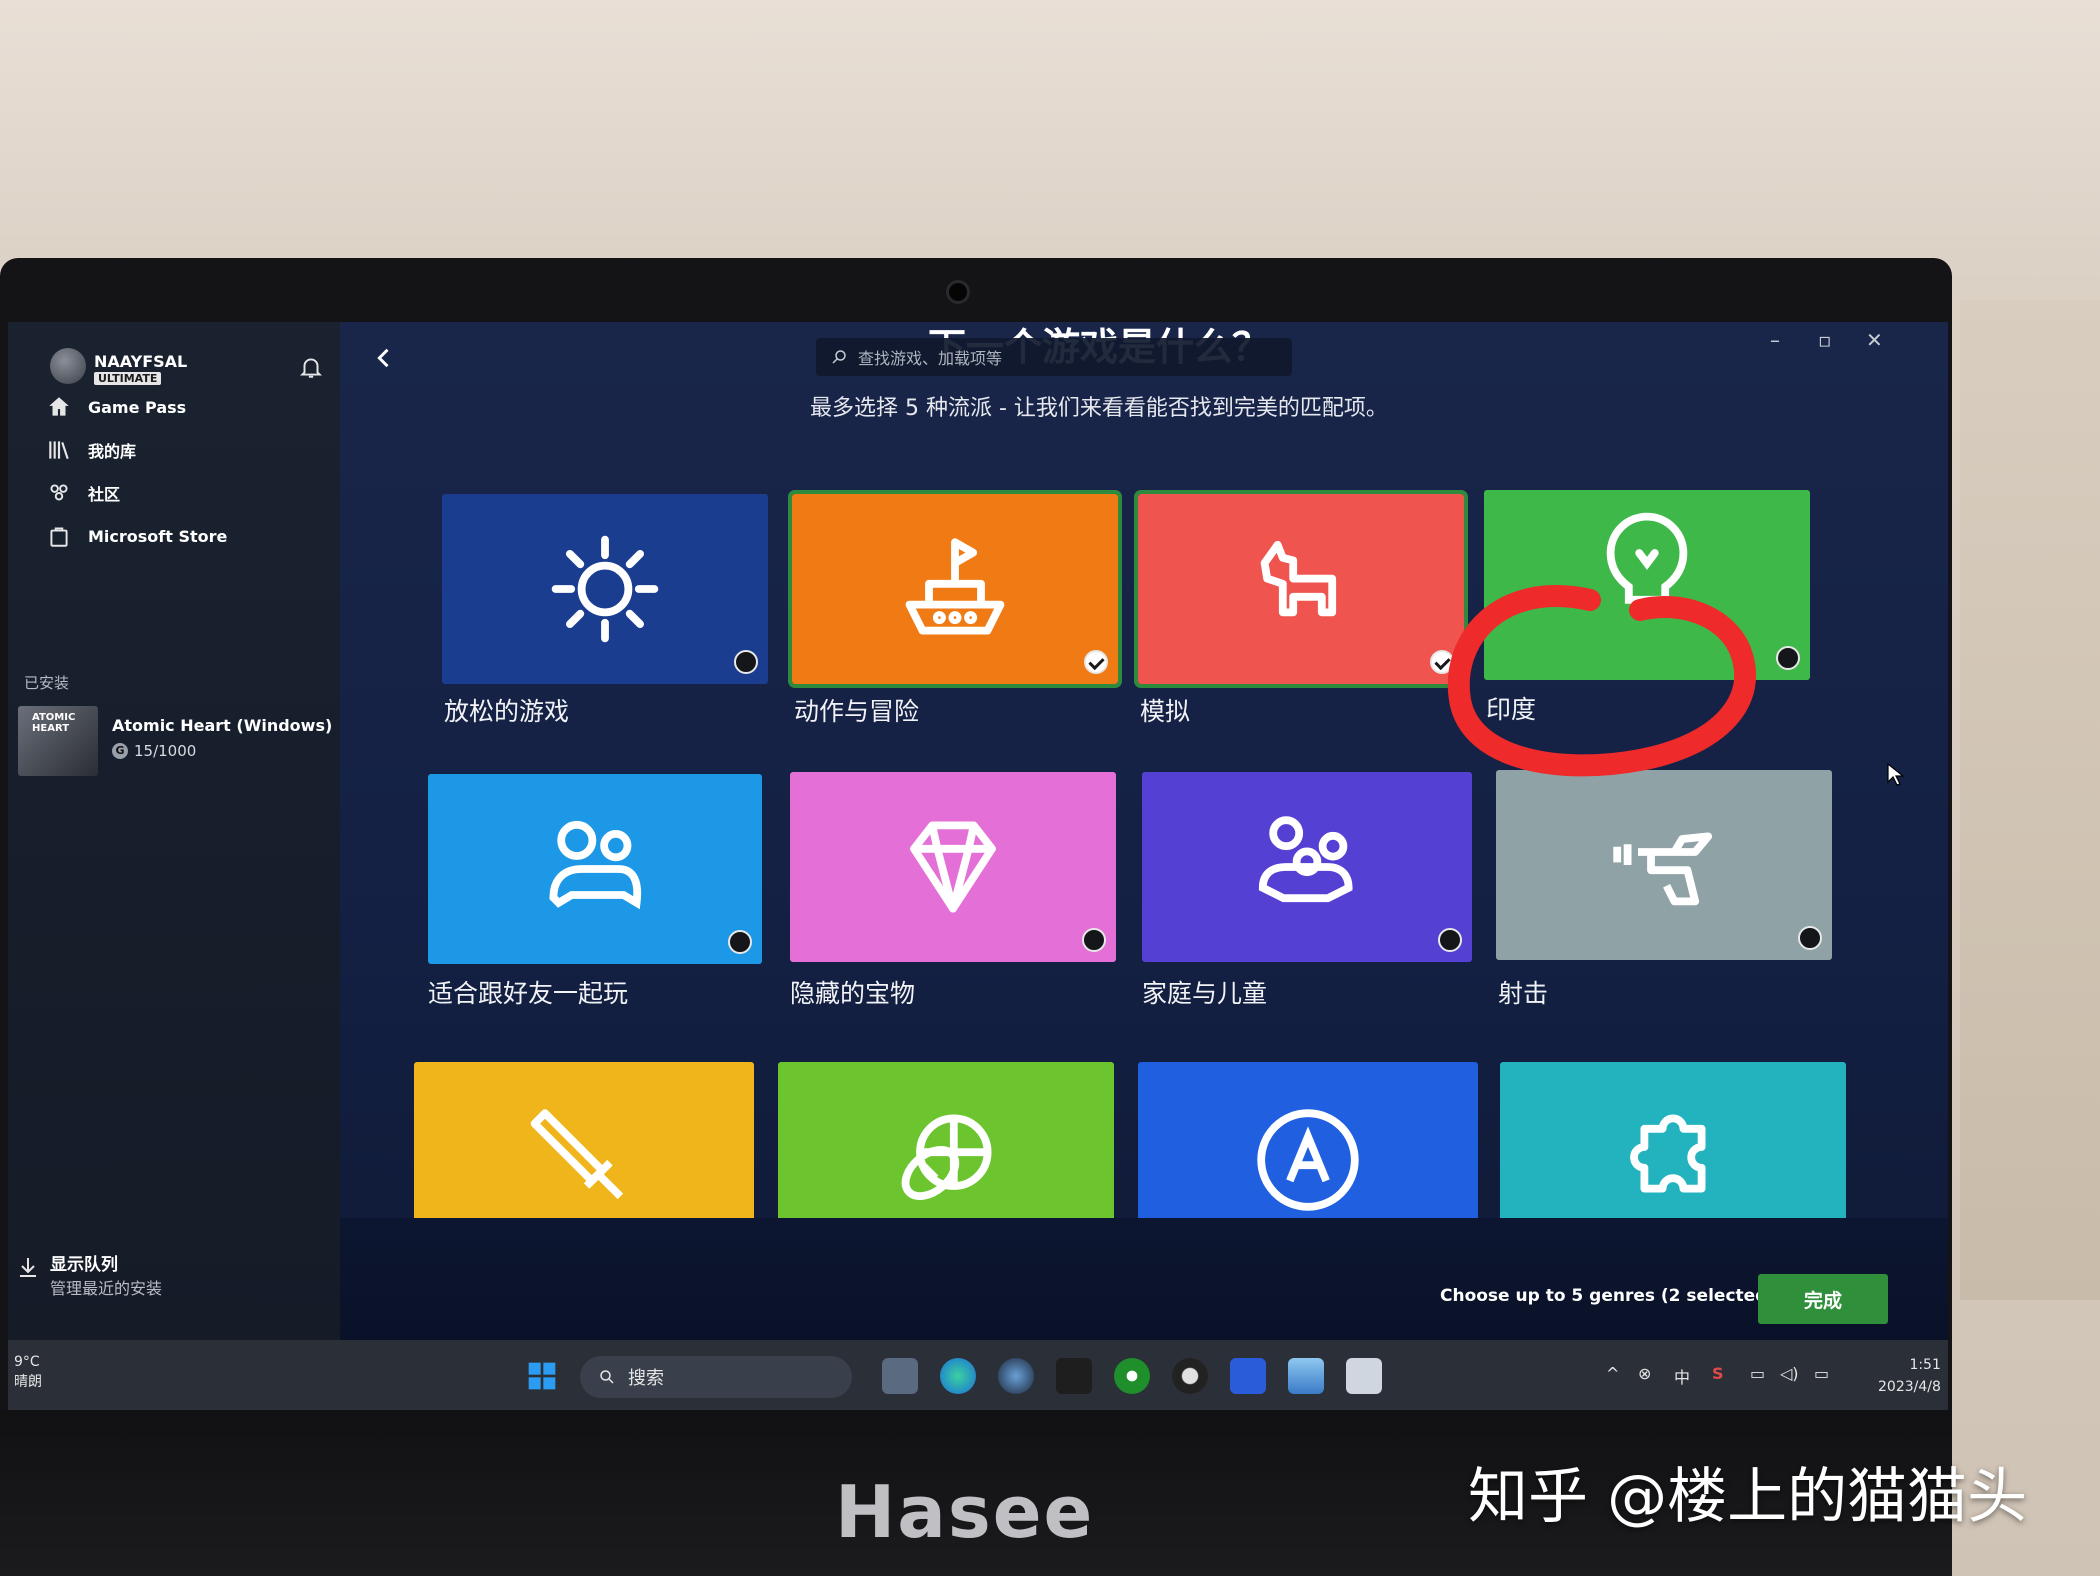 This screenshot has height=1576, width=2100. I want to click on sidebar-item-game-pass: Game Pass, so click(116, 407).